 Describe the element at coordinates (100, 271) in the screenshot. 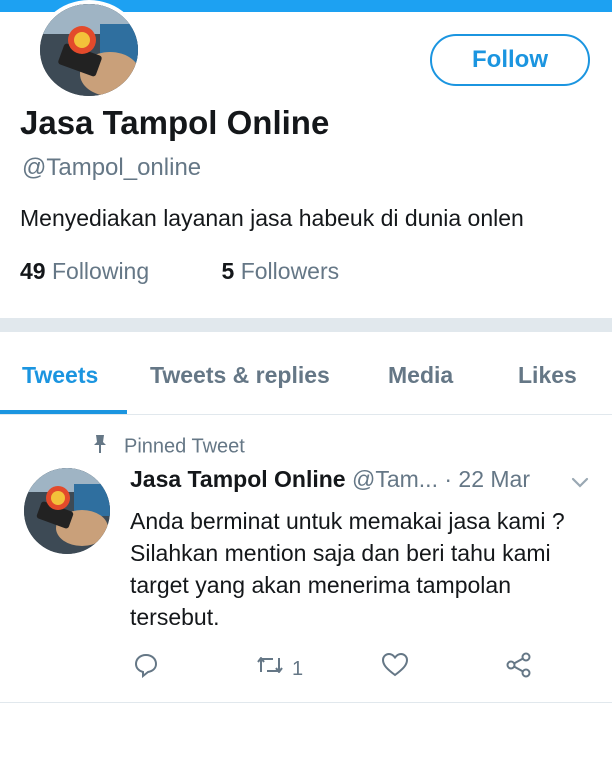

I see `following-label: Following` at that location.